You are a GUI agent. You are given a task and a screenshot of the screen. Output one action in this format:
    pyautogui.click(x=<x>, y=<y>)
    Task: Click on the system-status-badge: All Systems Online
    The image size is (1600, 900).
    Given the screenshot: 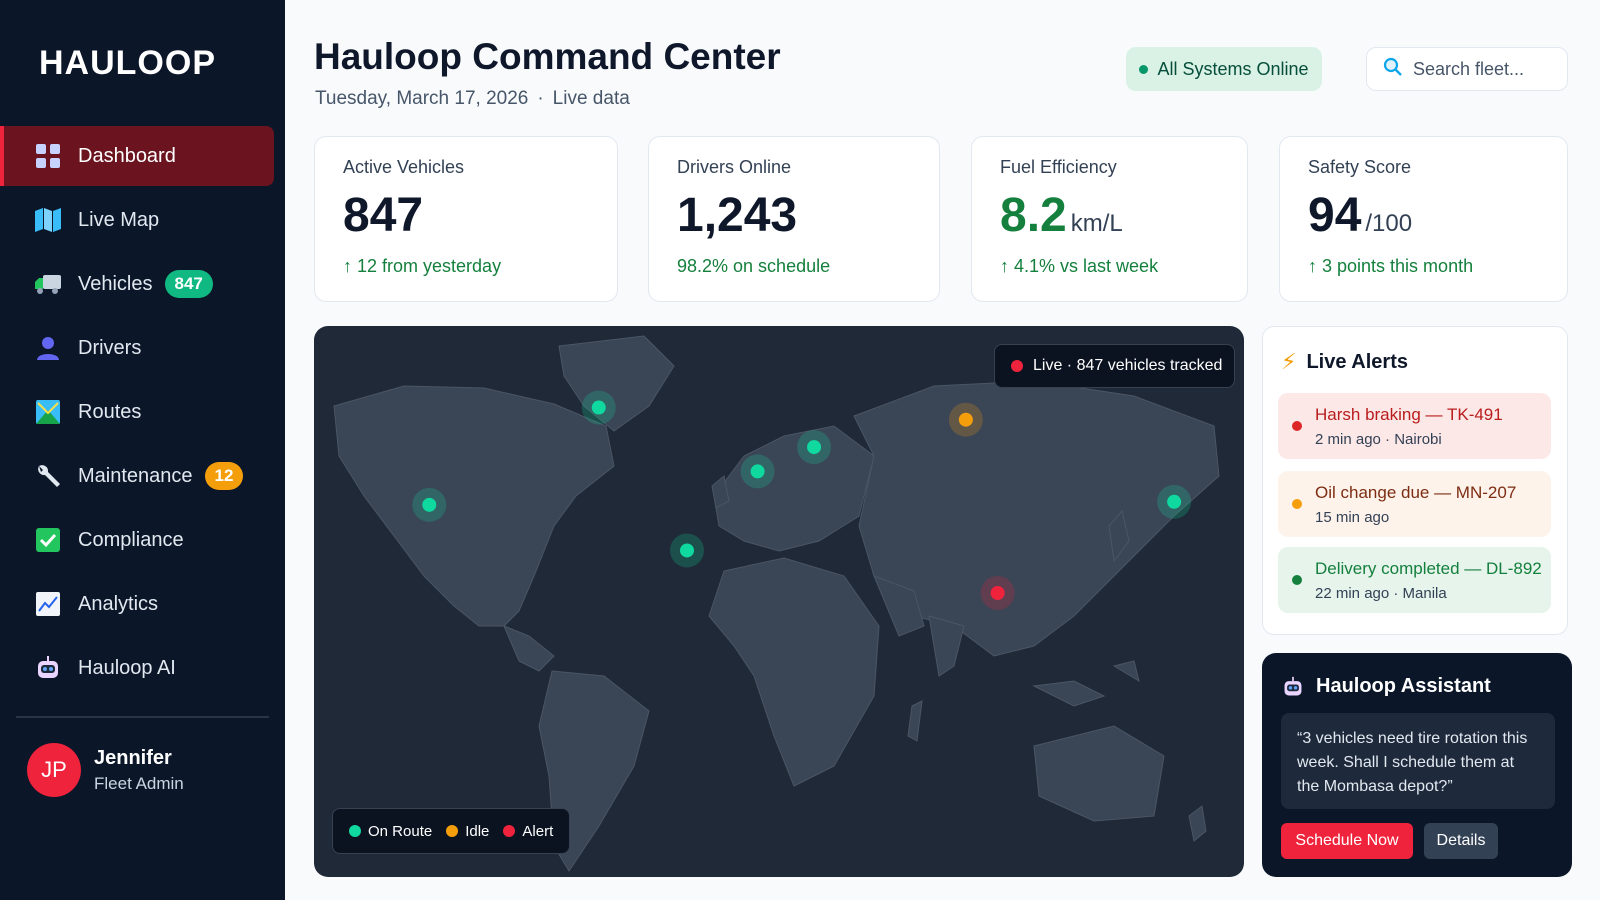 What is the action you would take?
    pyautogui.click(x=1224, y=69)
    